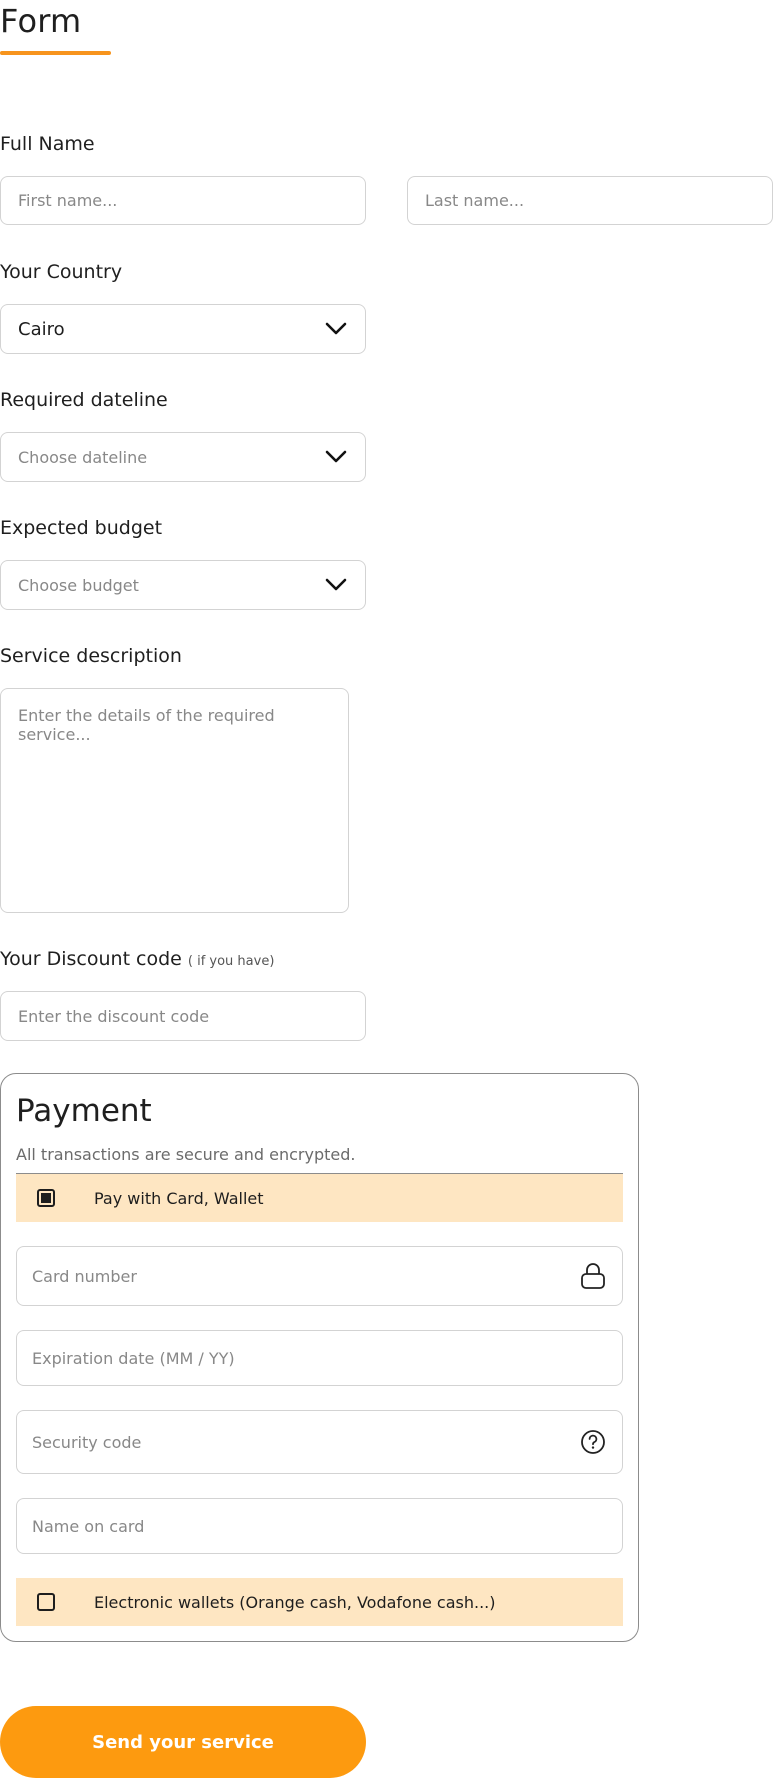 Image resolution: width=775 pixels, height=1778 pixels. I want to click on name-on-card-field: Name on card, so click(319, 1526).